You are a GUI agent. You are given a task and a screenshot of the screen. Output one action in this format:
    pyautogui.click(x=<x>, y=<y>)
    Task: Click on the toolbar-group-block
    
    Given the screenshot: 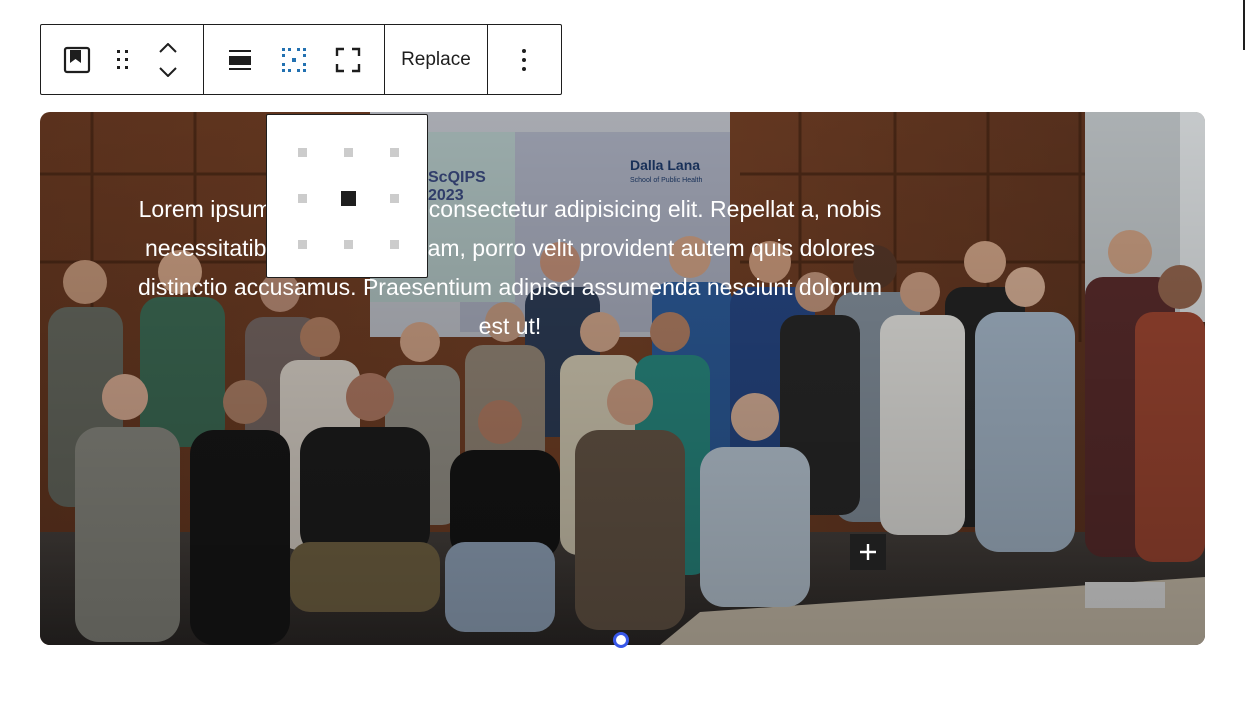 What is the action you would take?
    pyautogui.click(x=122, y=59)
    